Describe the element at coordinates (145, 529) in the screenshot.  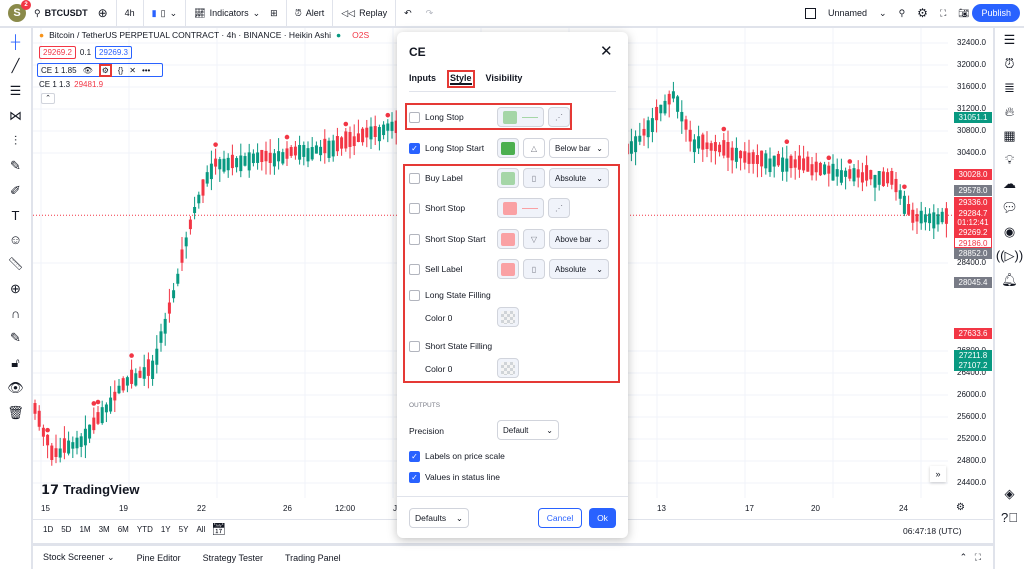
I see `range-ytd: YTD` at that location.